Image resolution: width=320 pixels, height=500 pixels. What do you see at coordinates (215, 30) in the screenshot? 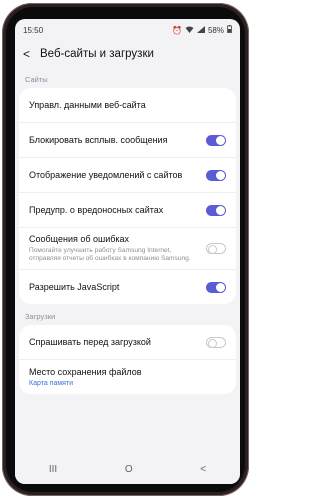
I see `battery-level: 58%` at bounding box center [215, 30].